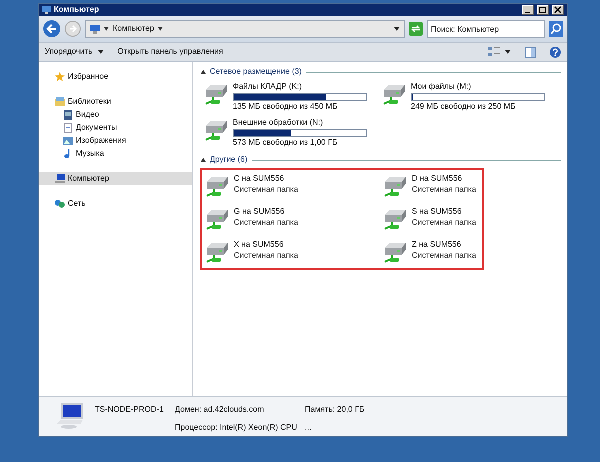 This screenshot has width=600, height=462. I want to click on sidebar-item: Изображения, so click(115, 140).